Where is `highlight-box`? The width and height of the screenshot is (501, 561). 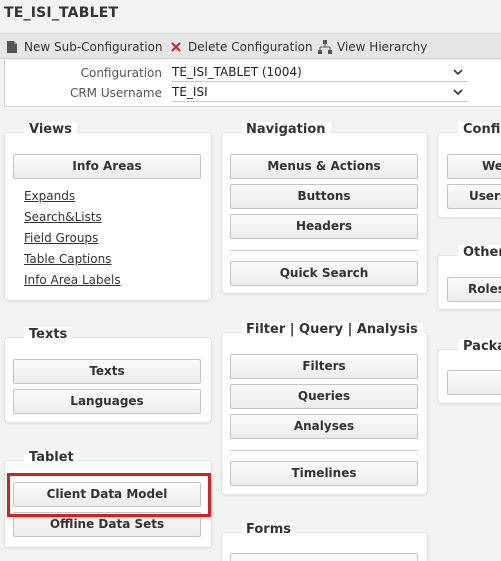
highlight-box is located at coordinates (109, 495).